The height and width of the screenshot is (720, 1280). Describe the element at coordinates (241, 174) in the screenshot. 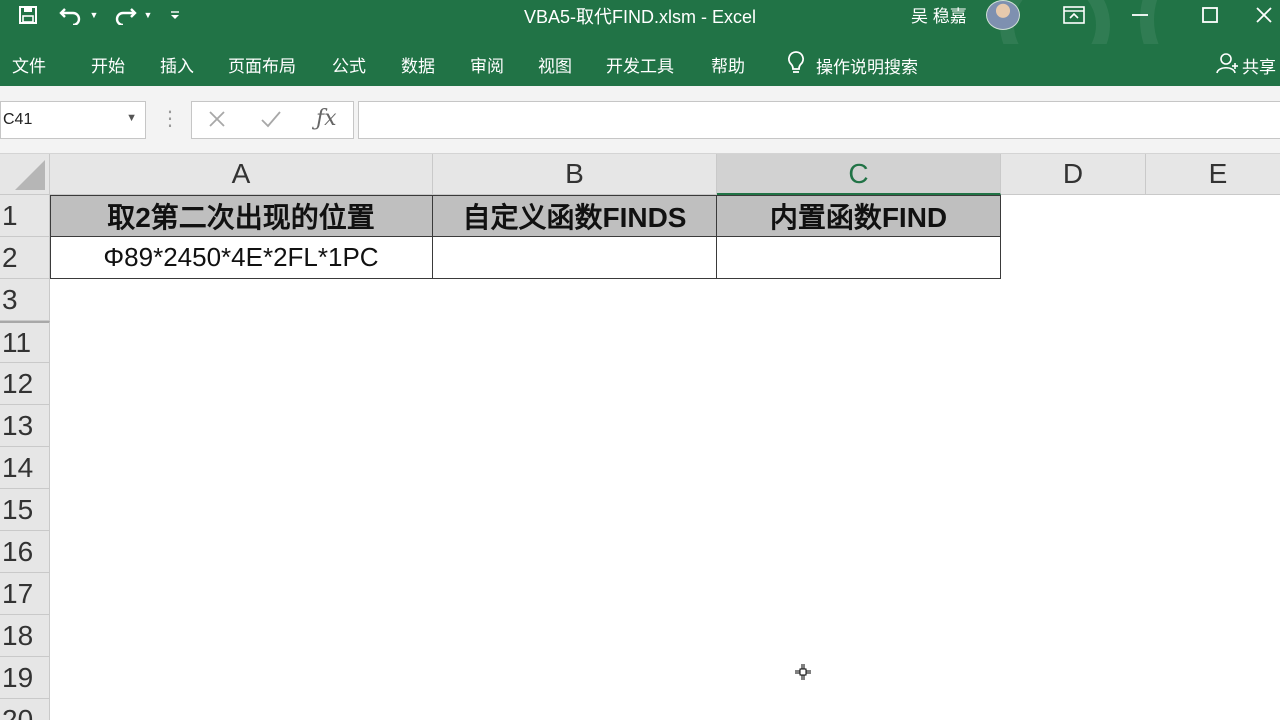

I see `column-header-a: A` at that location.